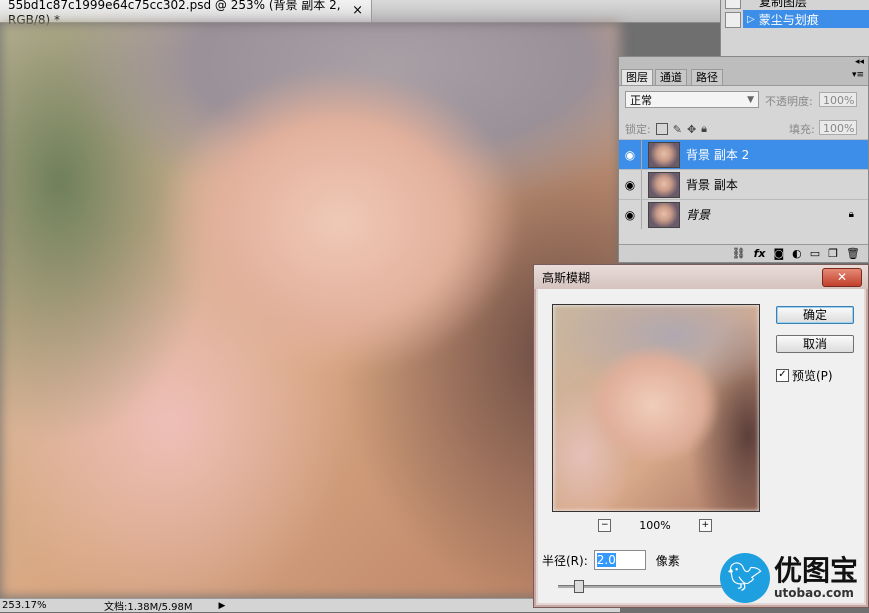 The width and height of the screenshot is (869, 613). I want to click on cancel-button: 取消, so click(815, 344).